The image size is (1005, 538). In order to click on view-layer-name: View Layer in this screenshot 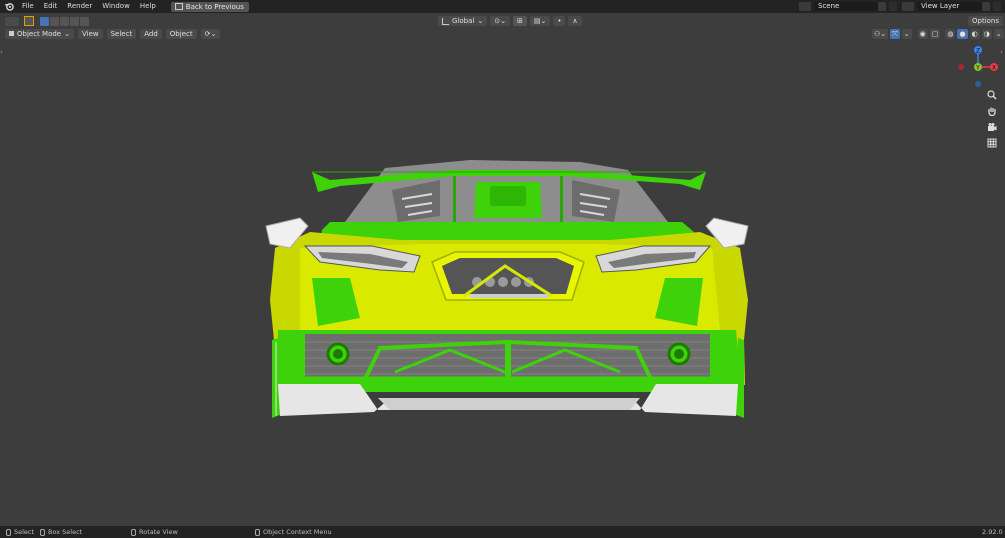, I will do `click(940, 6)`.